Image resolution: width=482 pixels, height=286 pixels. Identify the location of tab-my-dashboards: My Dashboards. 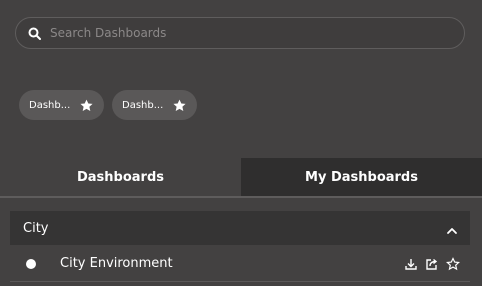
(361, 177).